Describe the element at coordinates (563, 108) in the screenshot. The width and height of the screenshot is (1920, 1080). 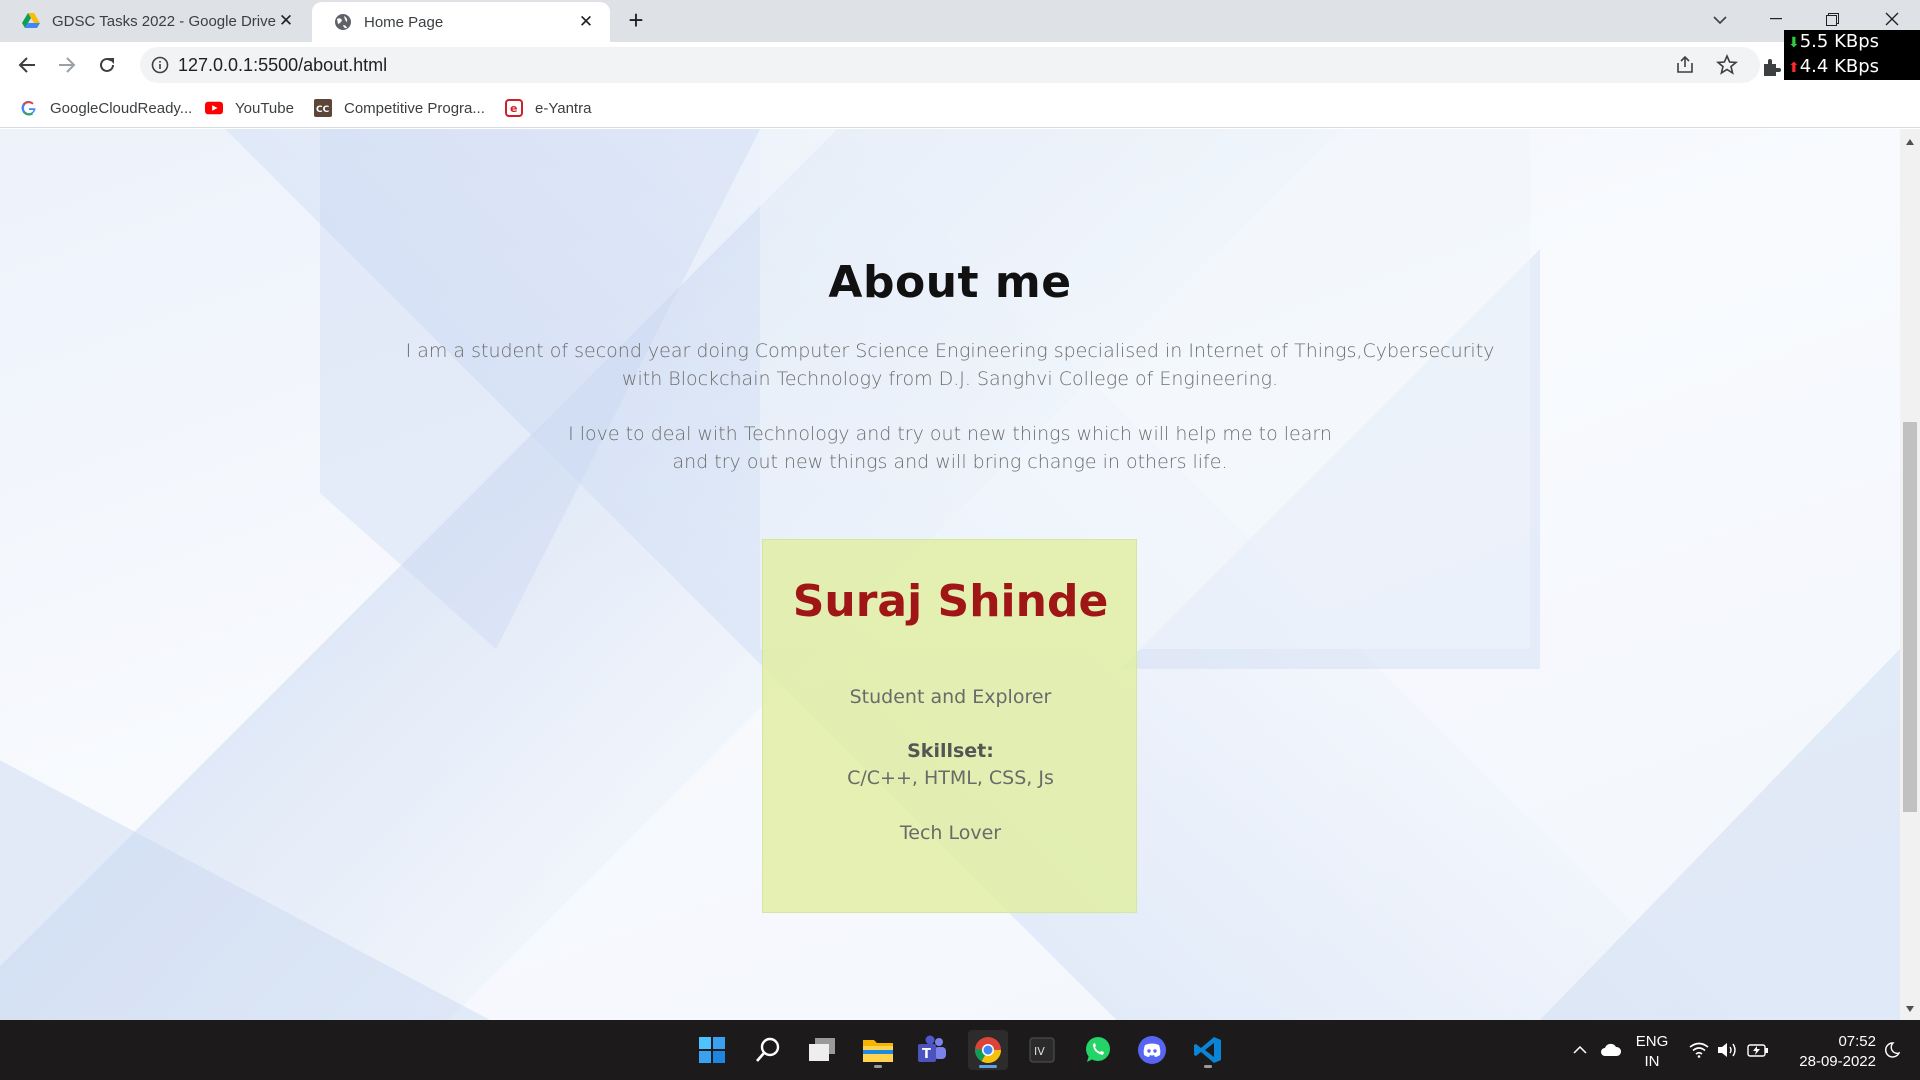
I see `bookmark-label: e-Yantra` at that location.